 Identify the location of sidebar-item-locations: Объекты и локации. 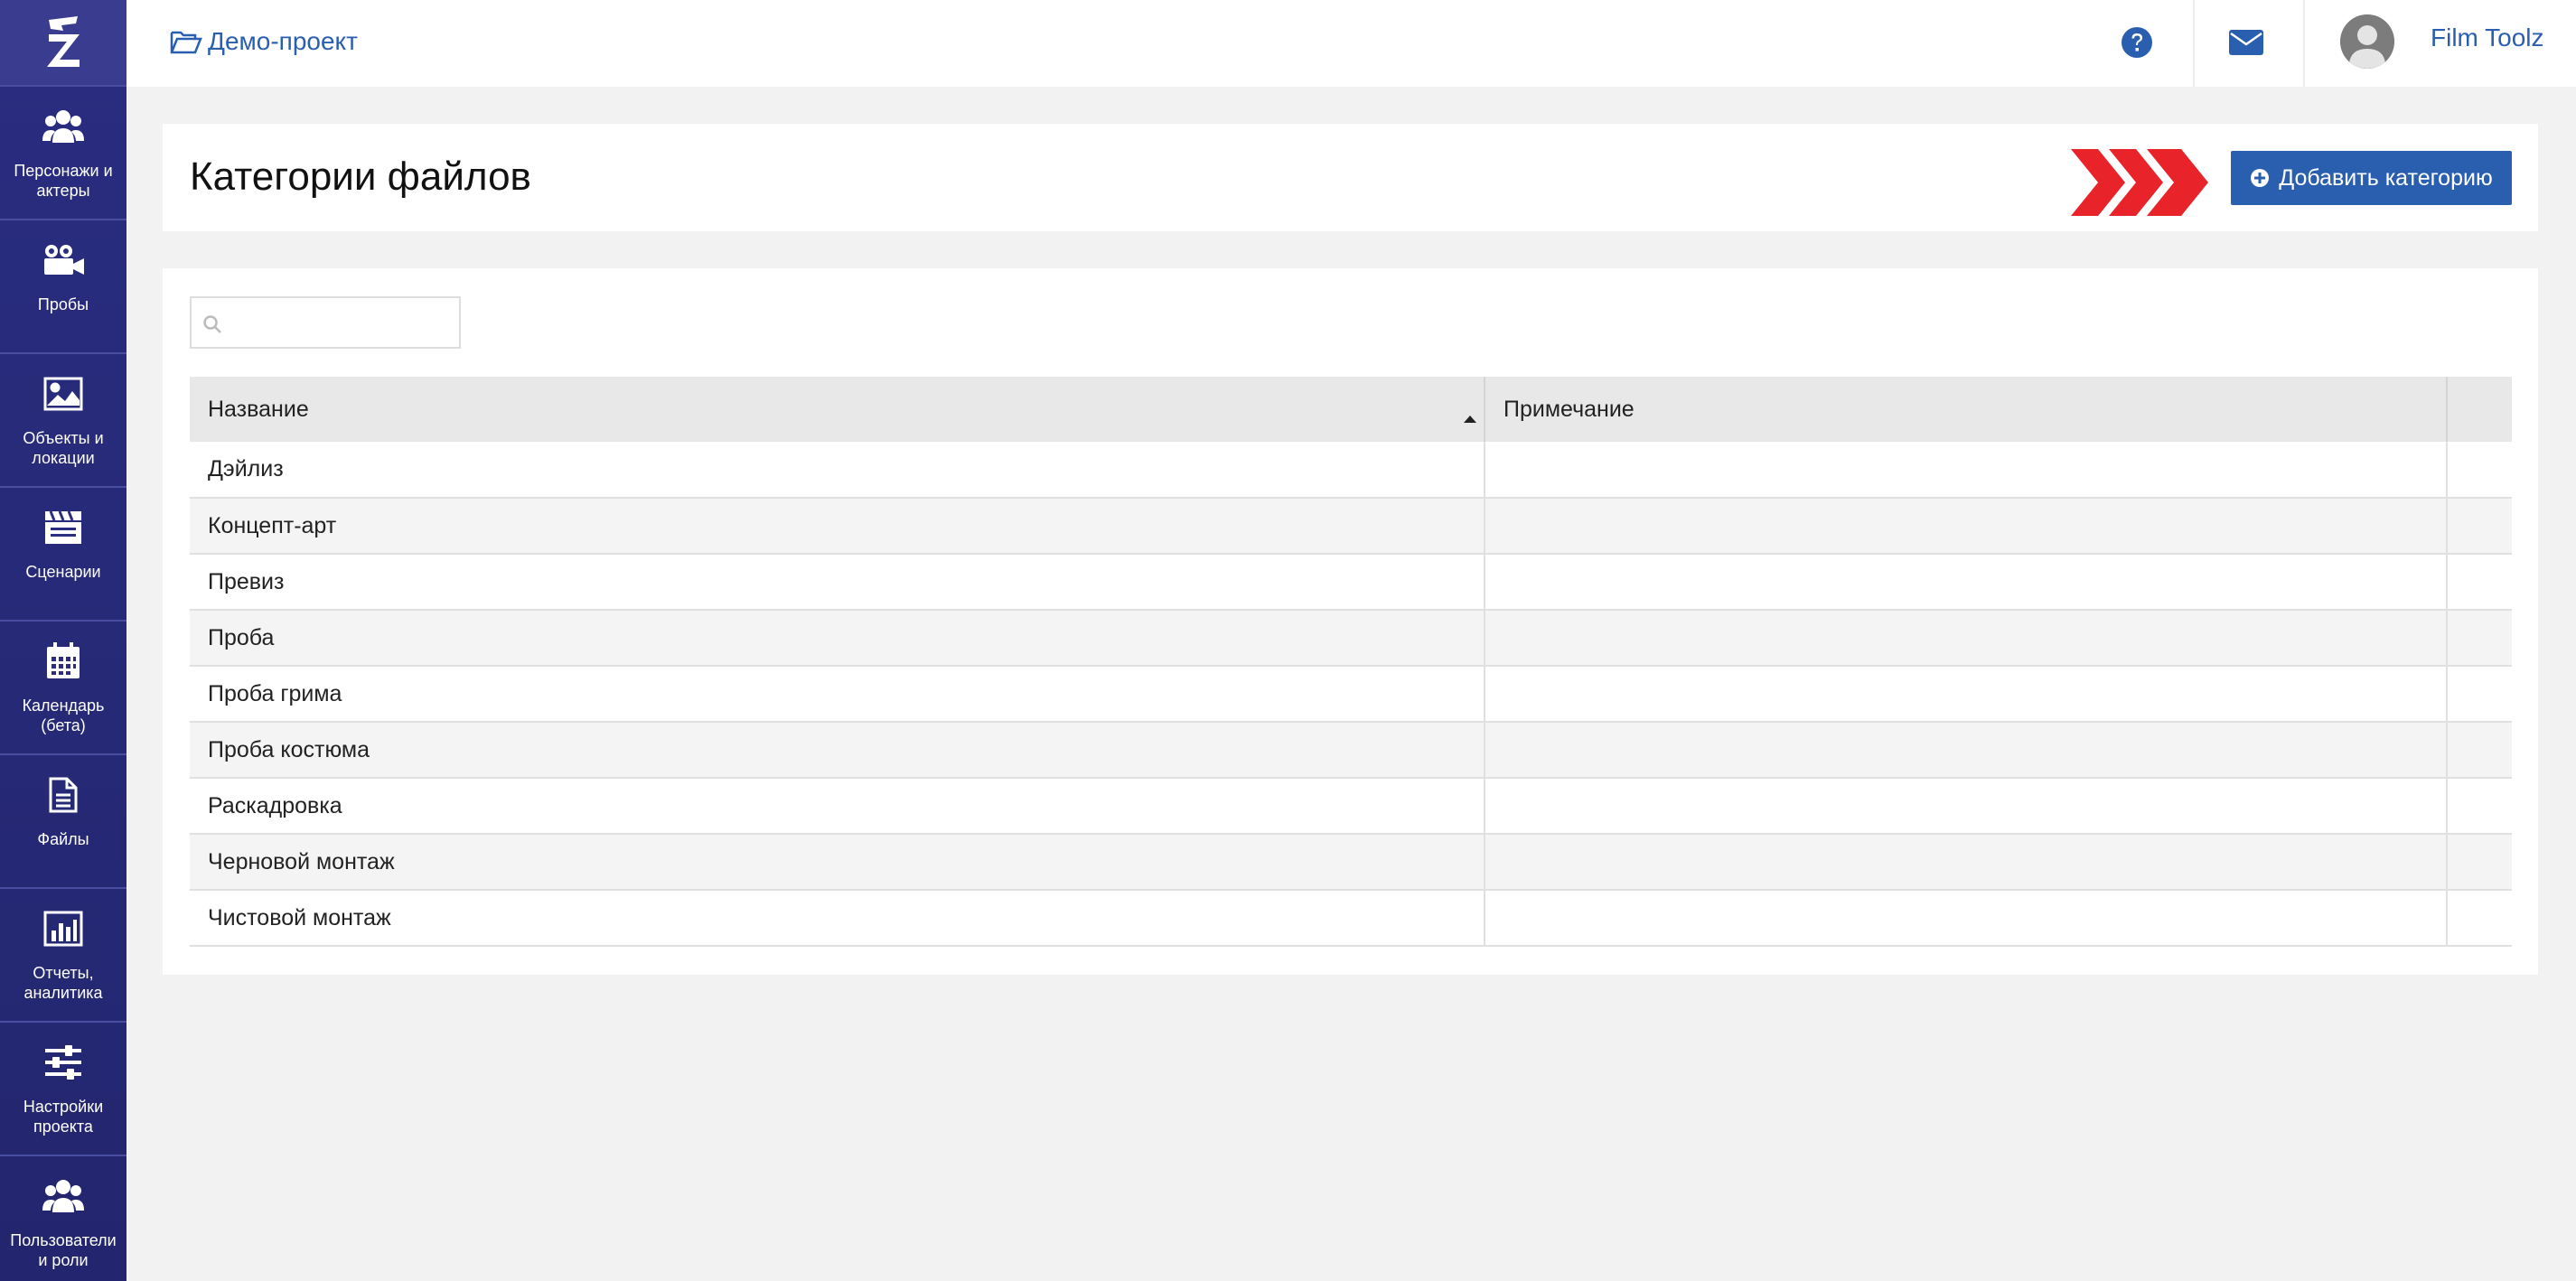
(63, 421).